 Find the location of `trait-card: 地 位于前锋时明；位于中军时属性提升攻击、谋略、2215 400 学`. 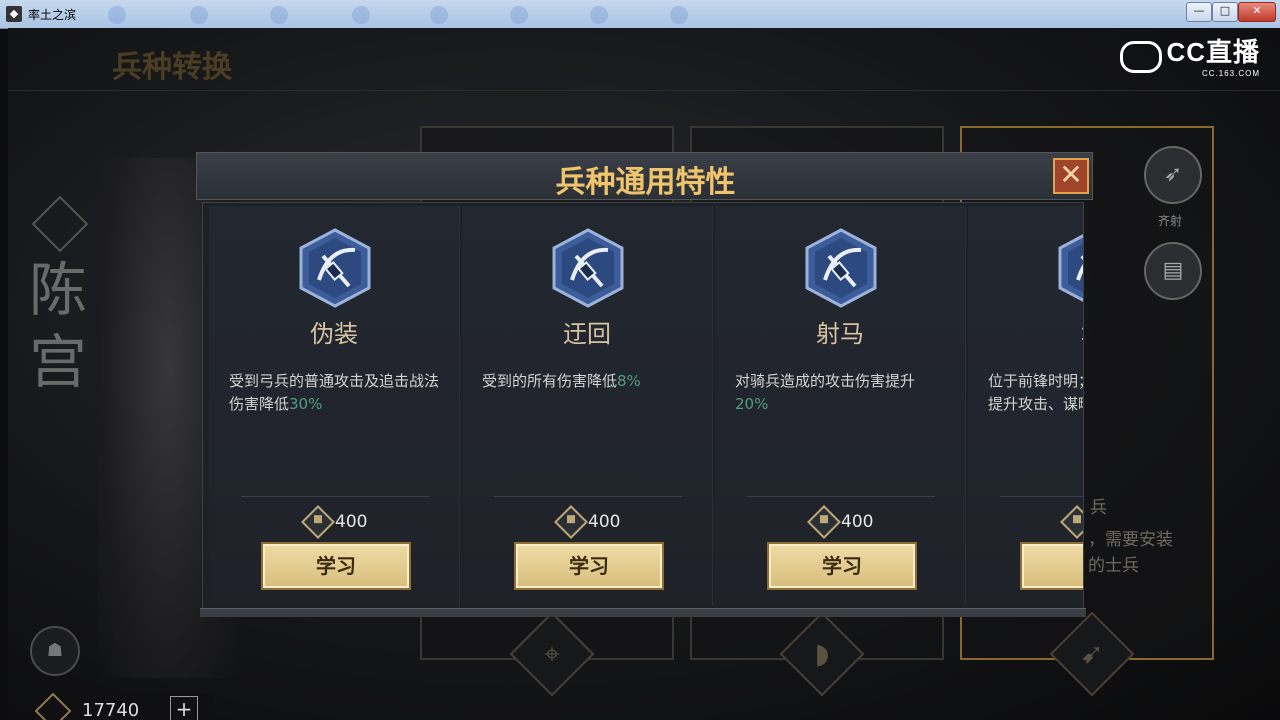

trait-card: 地 位于前锋时明；位于中军时属性提升攻击、谋略、2215 400 学 is located at coordinates (1025, 406).